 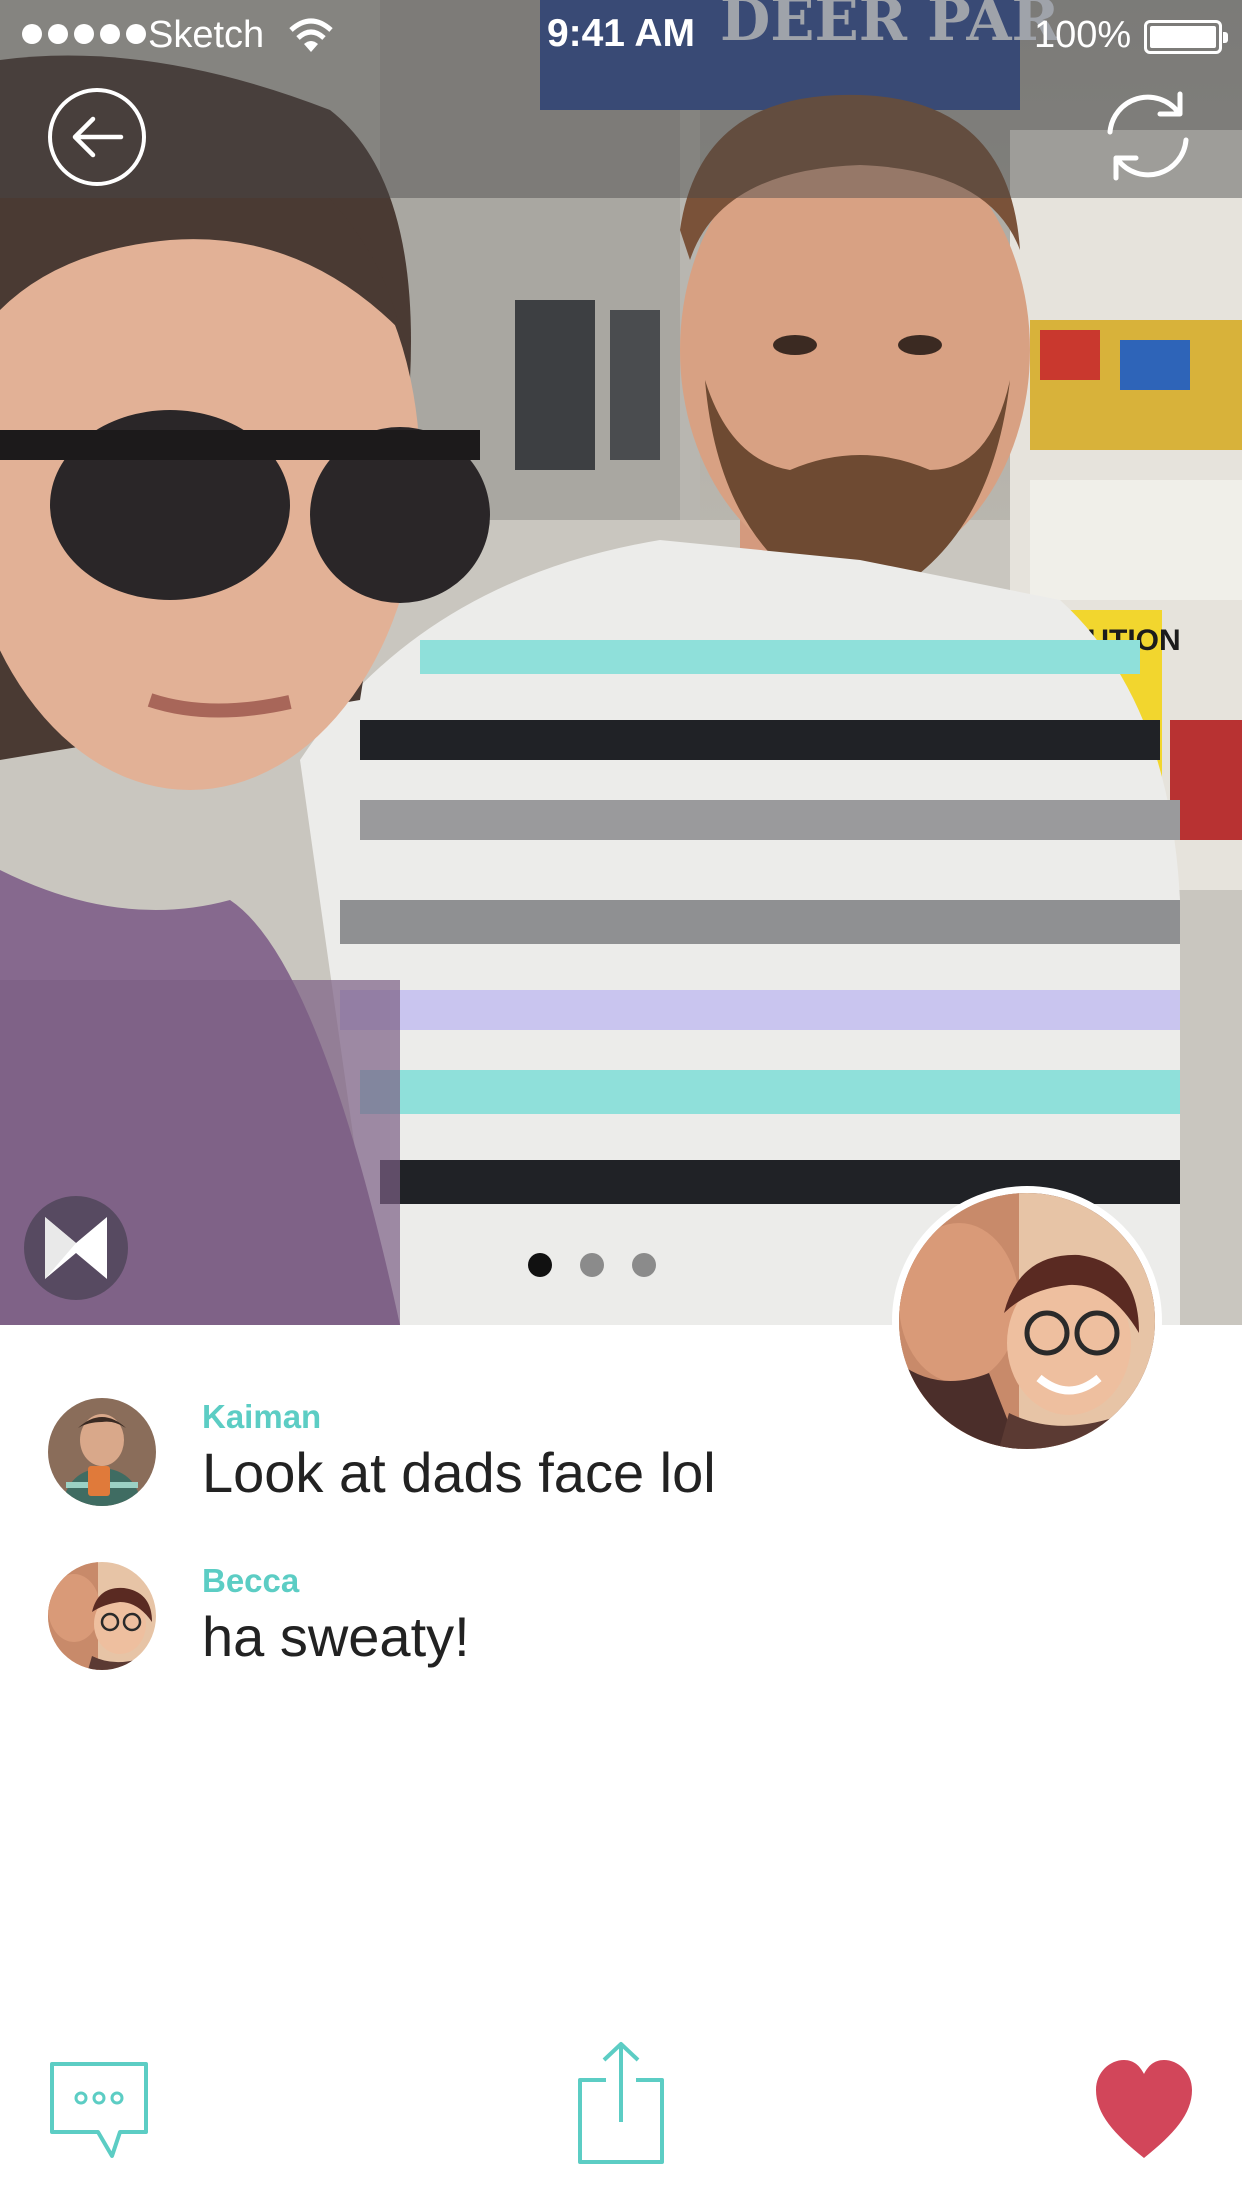 I want to click on comment-button, so click(x=99, y=2111).